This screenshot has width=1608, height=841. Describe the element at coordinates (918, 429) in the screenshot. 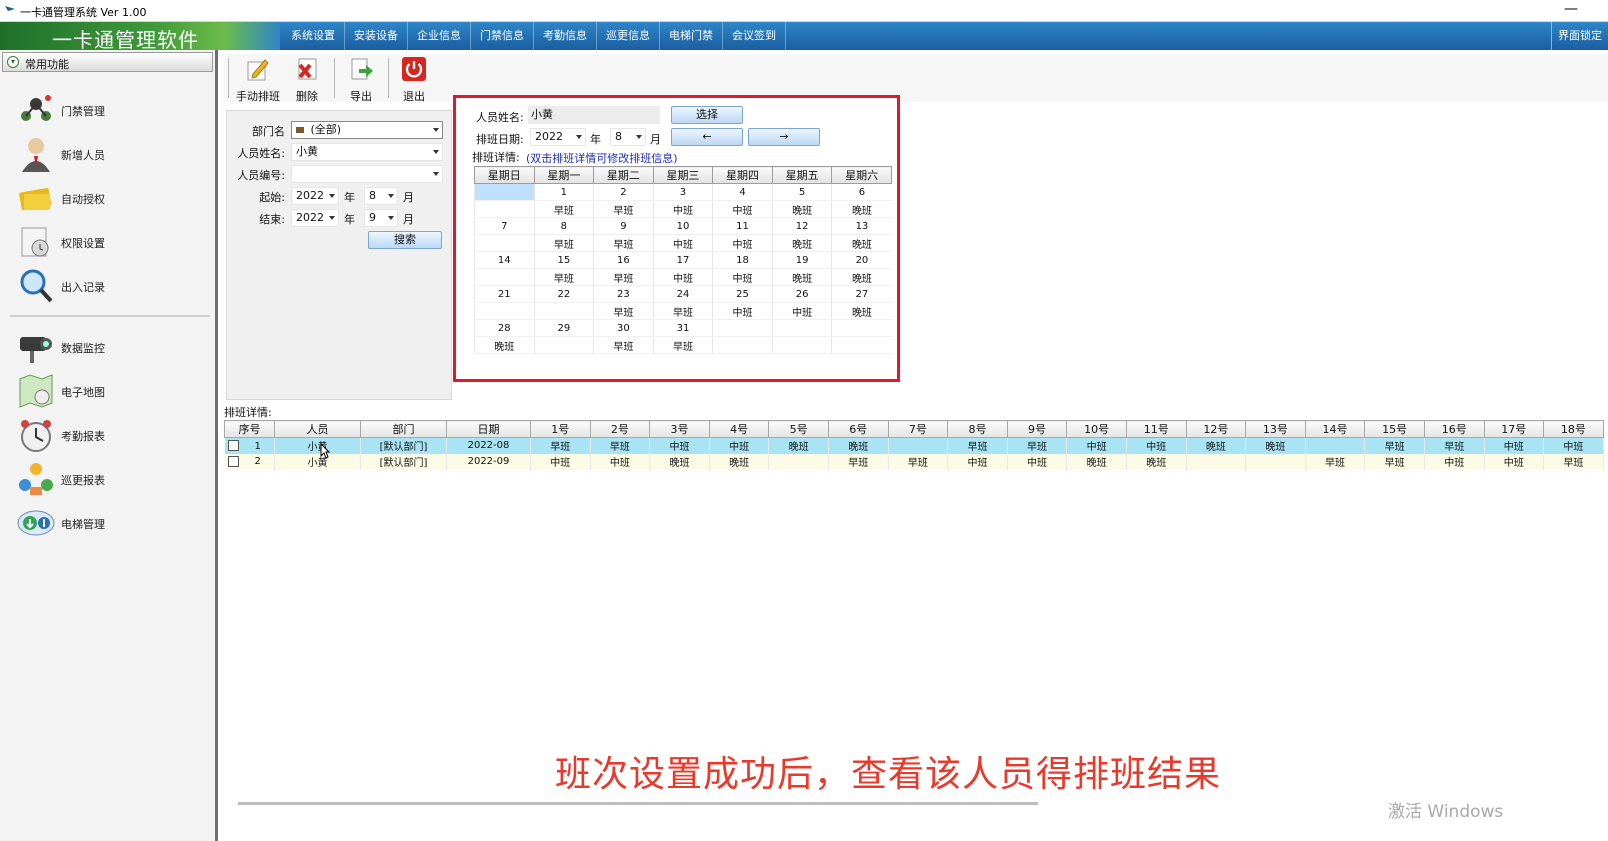

I see `grid-column-header: 7号` at that location.